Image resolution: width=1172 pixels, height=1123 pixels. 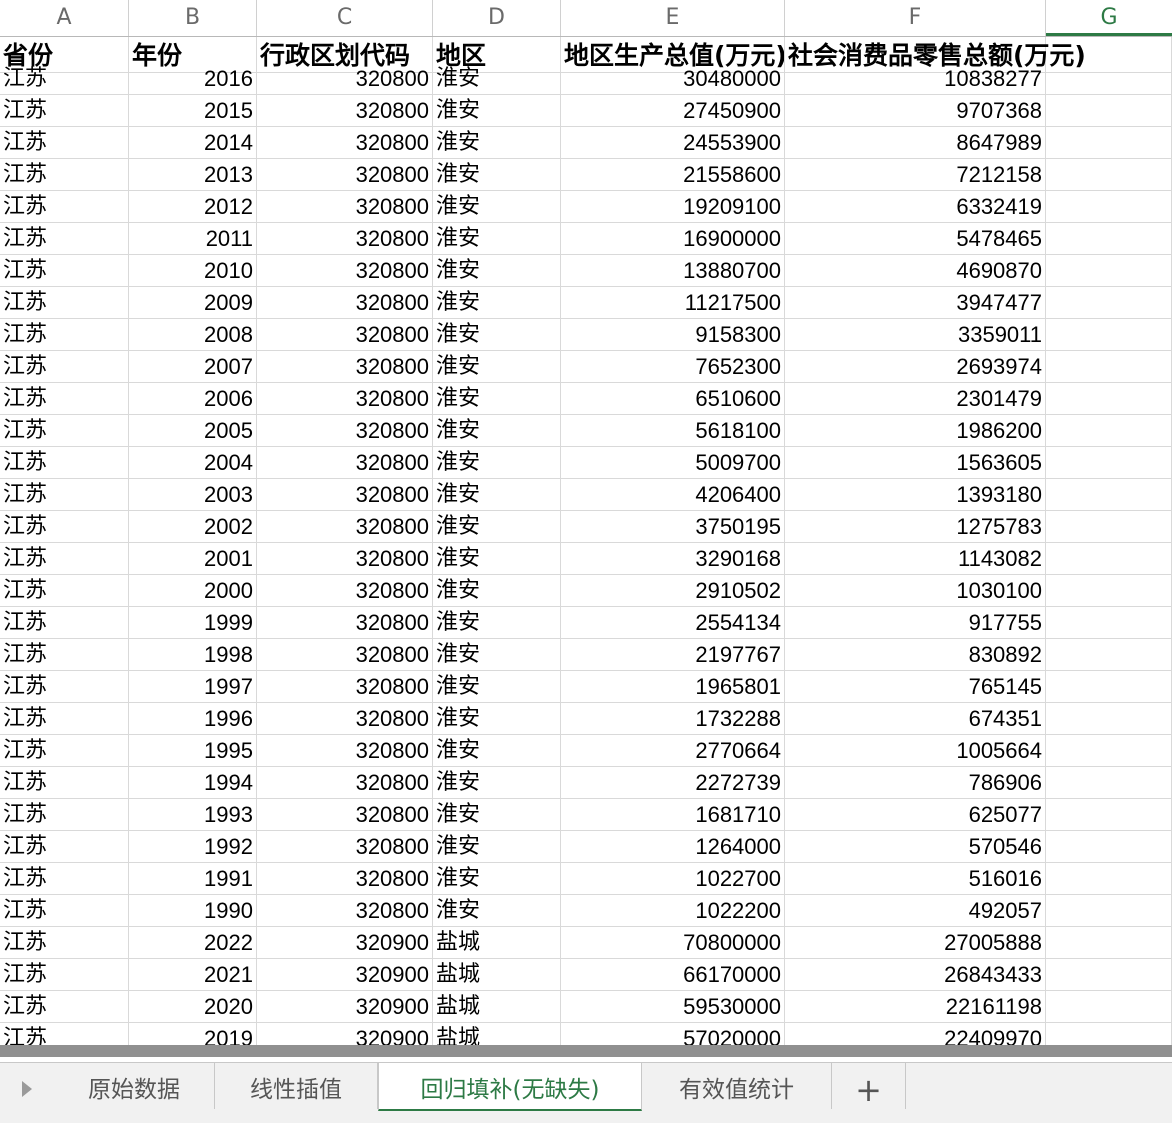 I want to click on cell-year: 2008, so click(x=193, y=335).